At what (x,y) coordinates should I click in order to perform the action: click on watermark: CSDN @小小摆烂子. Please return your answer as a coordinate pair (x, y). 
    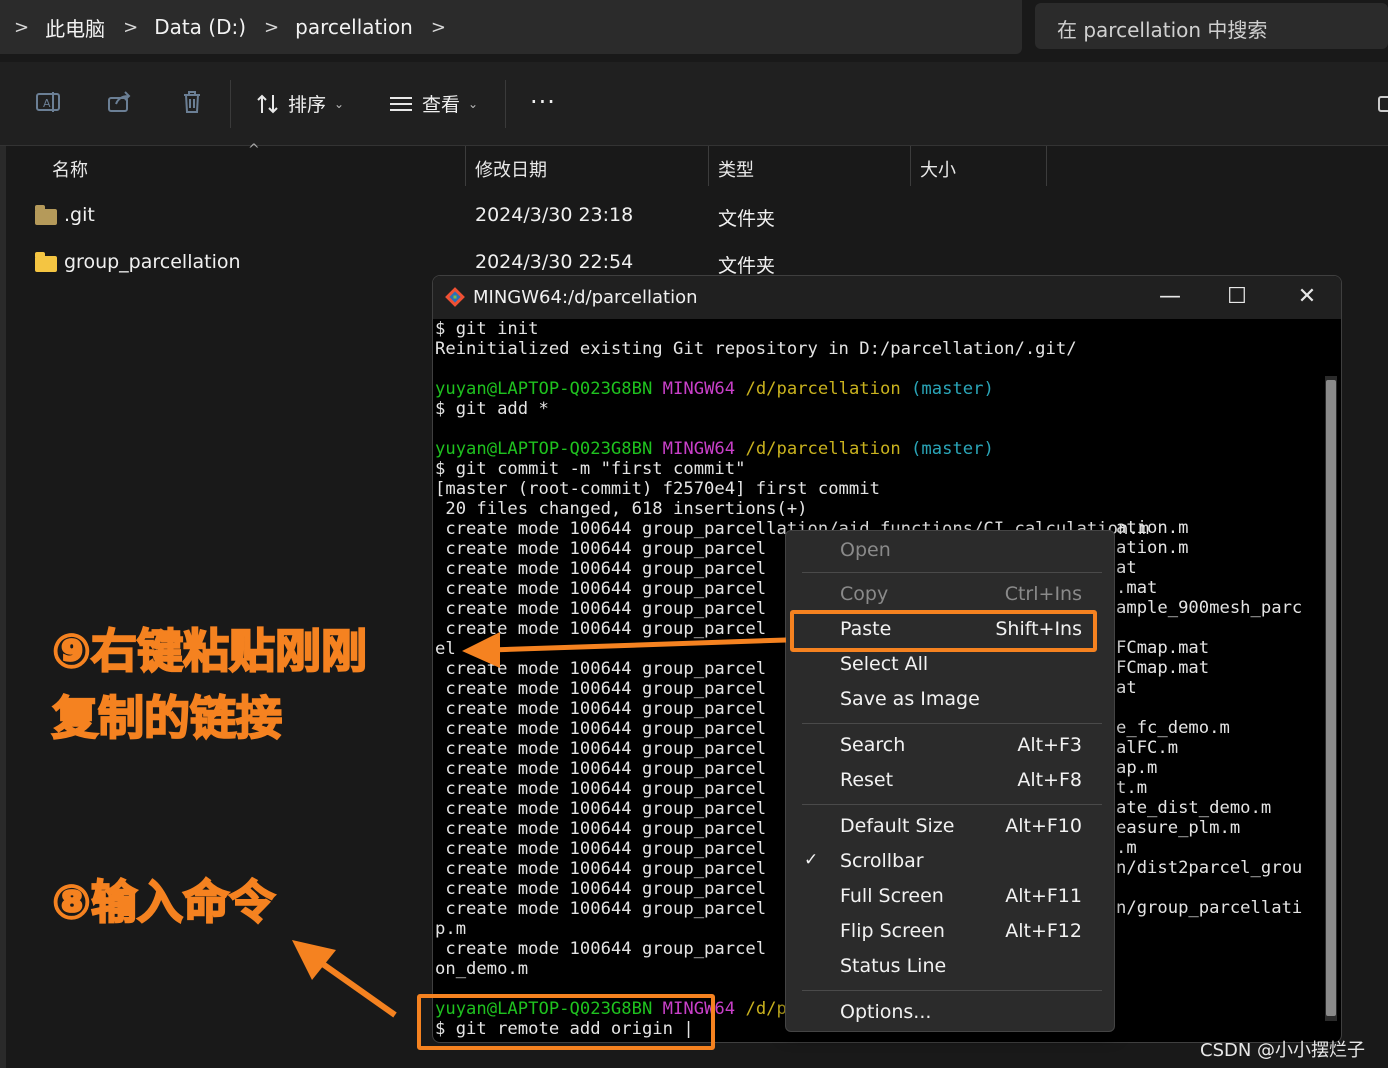
    Looking at the image, I should click on (1283, 1050).